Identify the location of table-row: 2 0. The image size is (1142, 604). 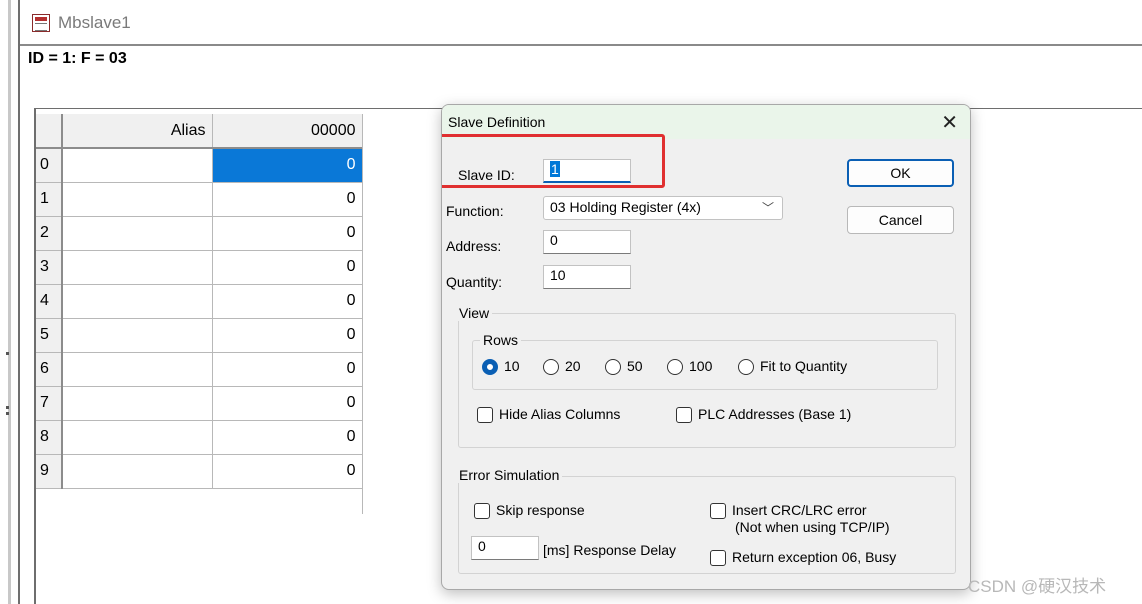
(199, 233).